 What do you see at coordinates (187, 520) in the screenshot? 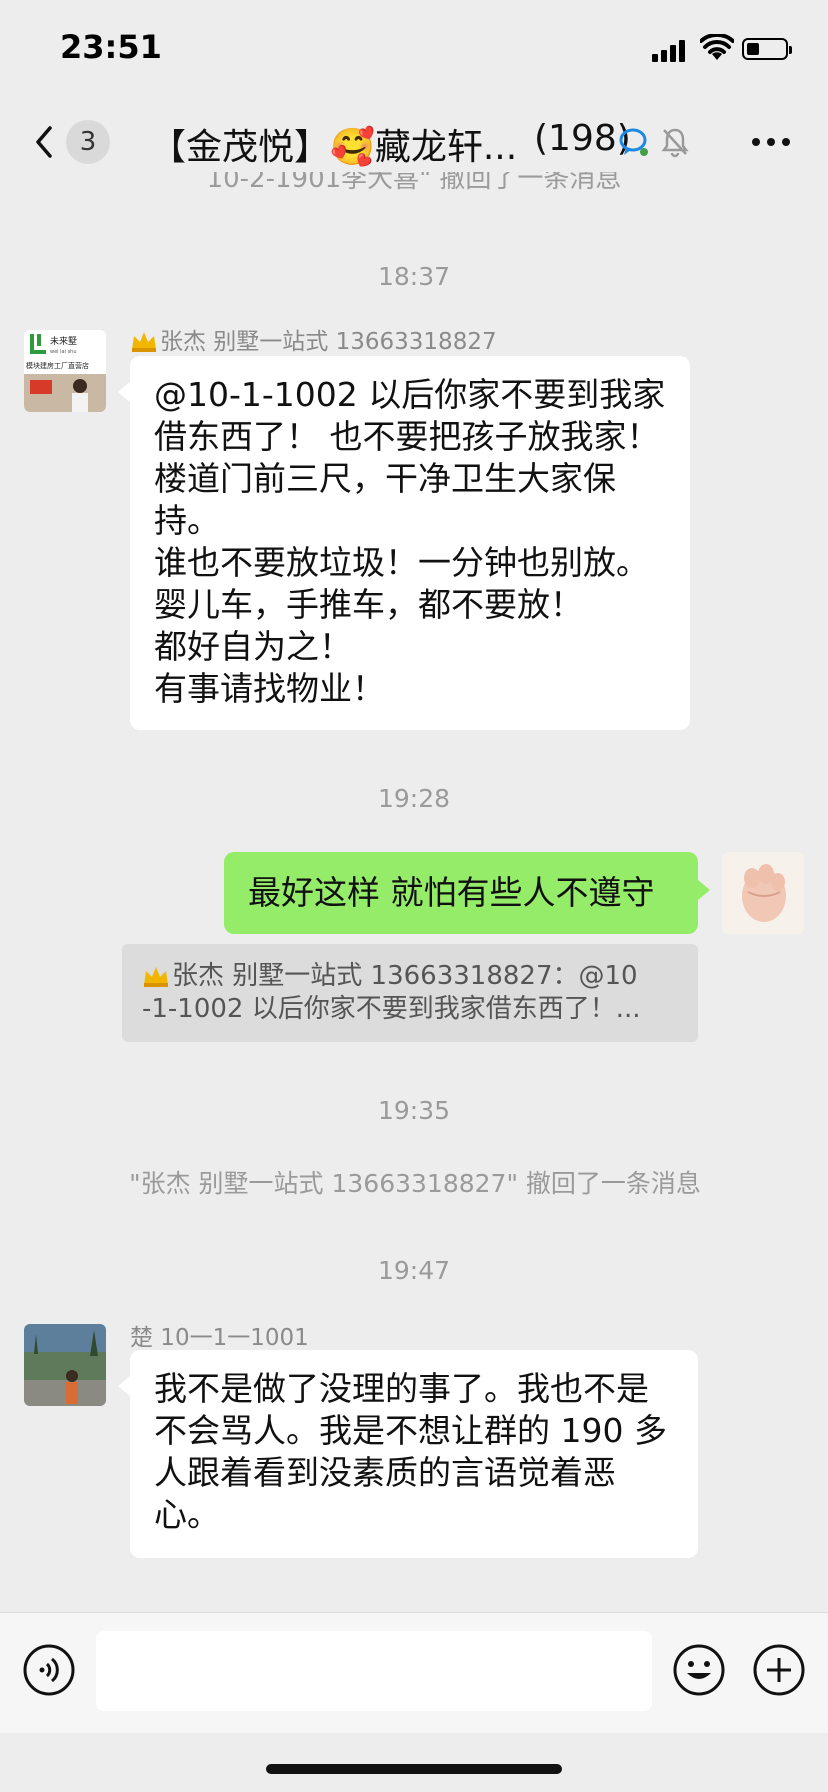
I see `message-line: 持。` at bounding box center [187, 520].